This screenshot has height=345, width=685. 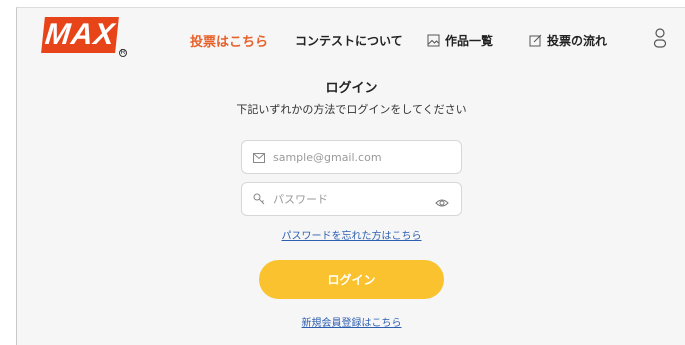 I want to click on mail-icon, so click(x=259, y=157).